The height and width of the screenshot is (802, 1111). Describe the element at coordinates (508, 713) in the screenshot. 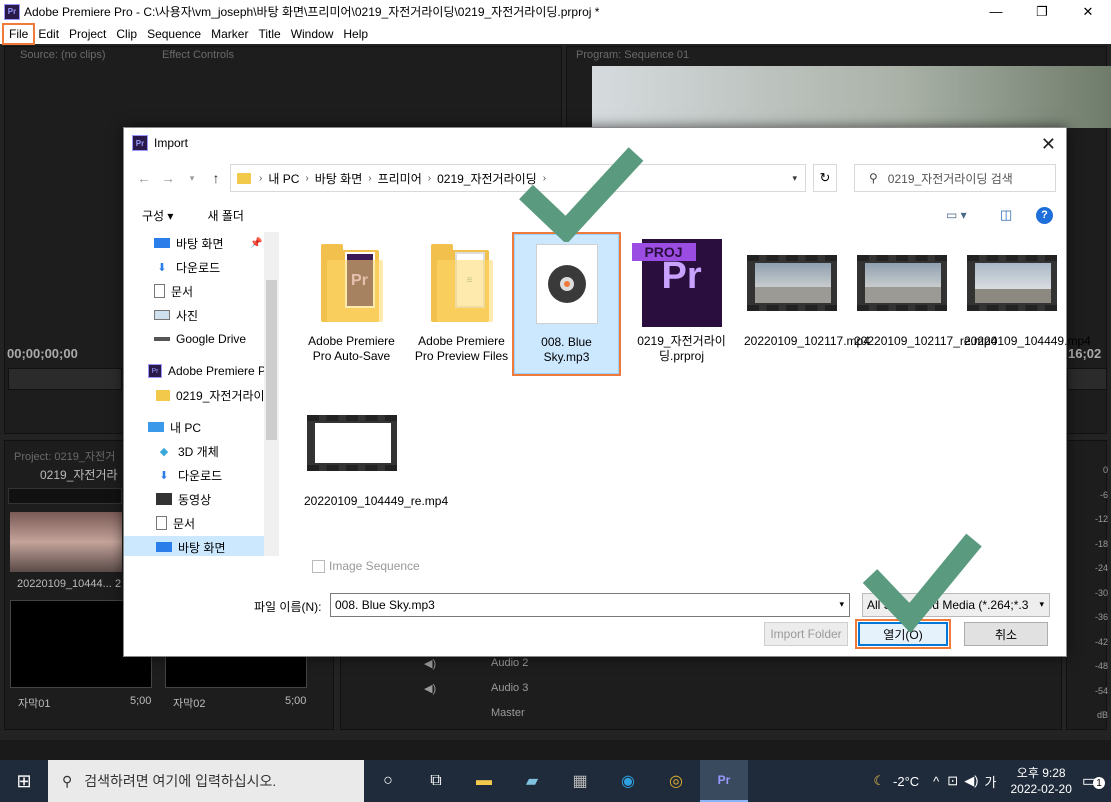

I see `track-master: Master` at that location.